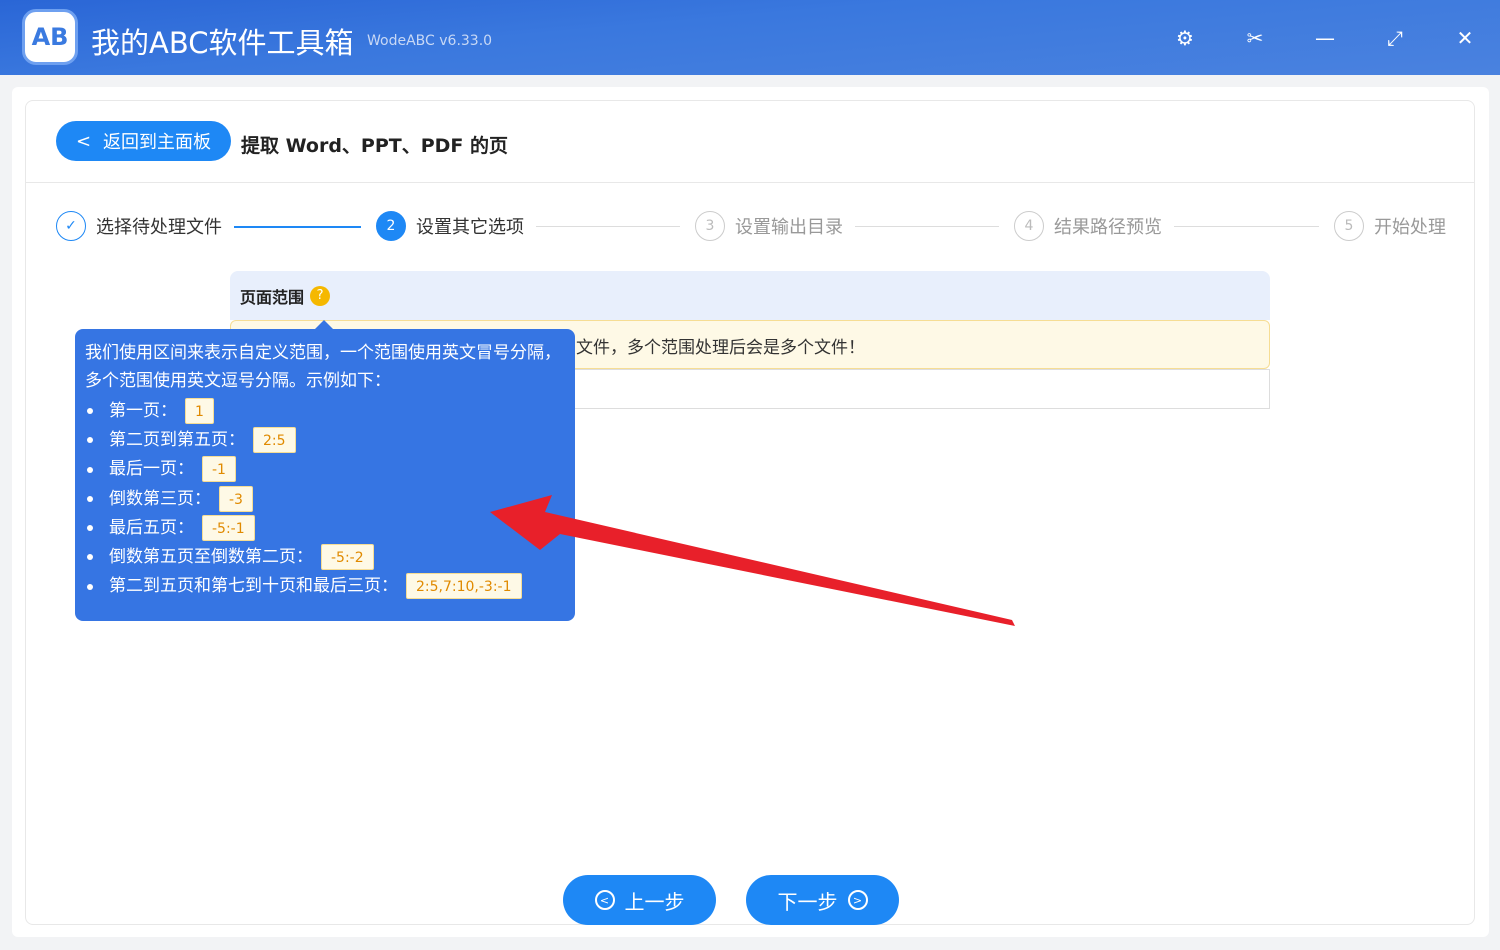 The height and width of the screenshot is (950, 1500). Describe the element at coordinates (857, 900) in the screenshot. I see `chevron-right-circle-icon: >` at that location.